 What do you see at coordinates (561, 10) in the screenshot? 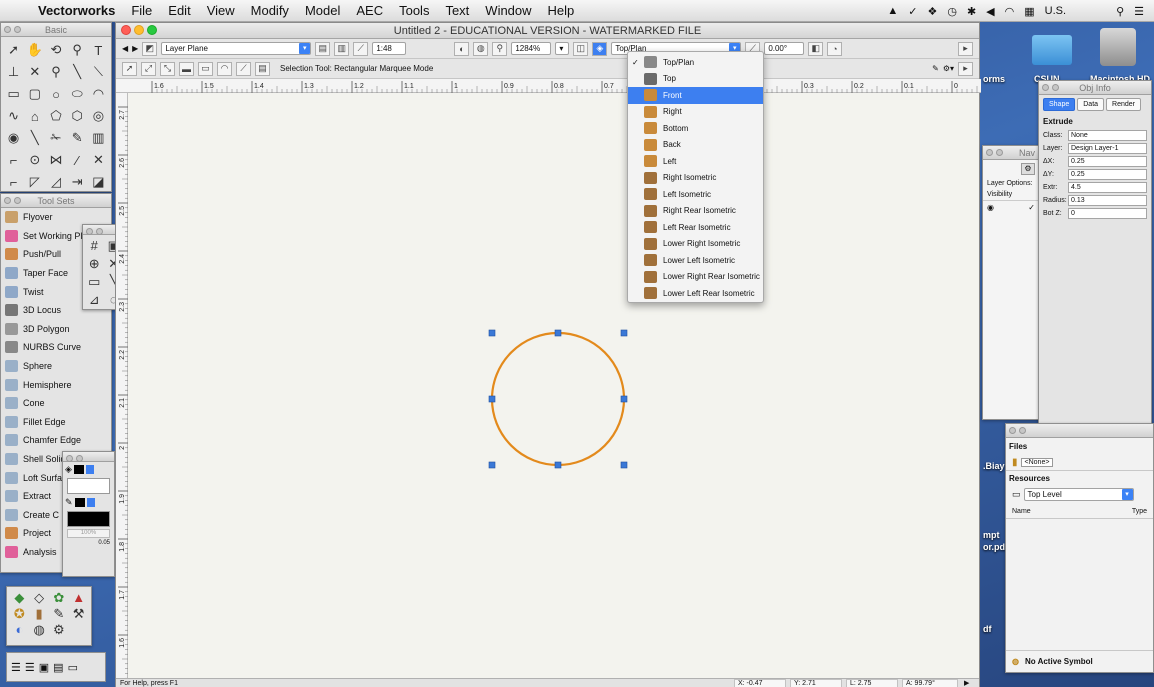
I see `menu-help: Help` at bounding box center [561, 10].